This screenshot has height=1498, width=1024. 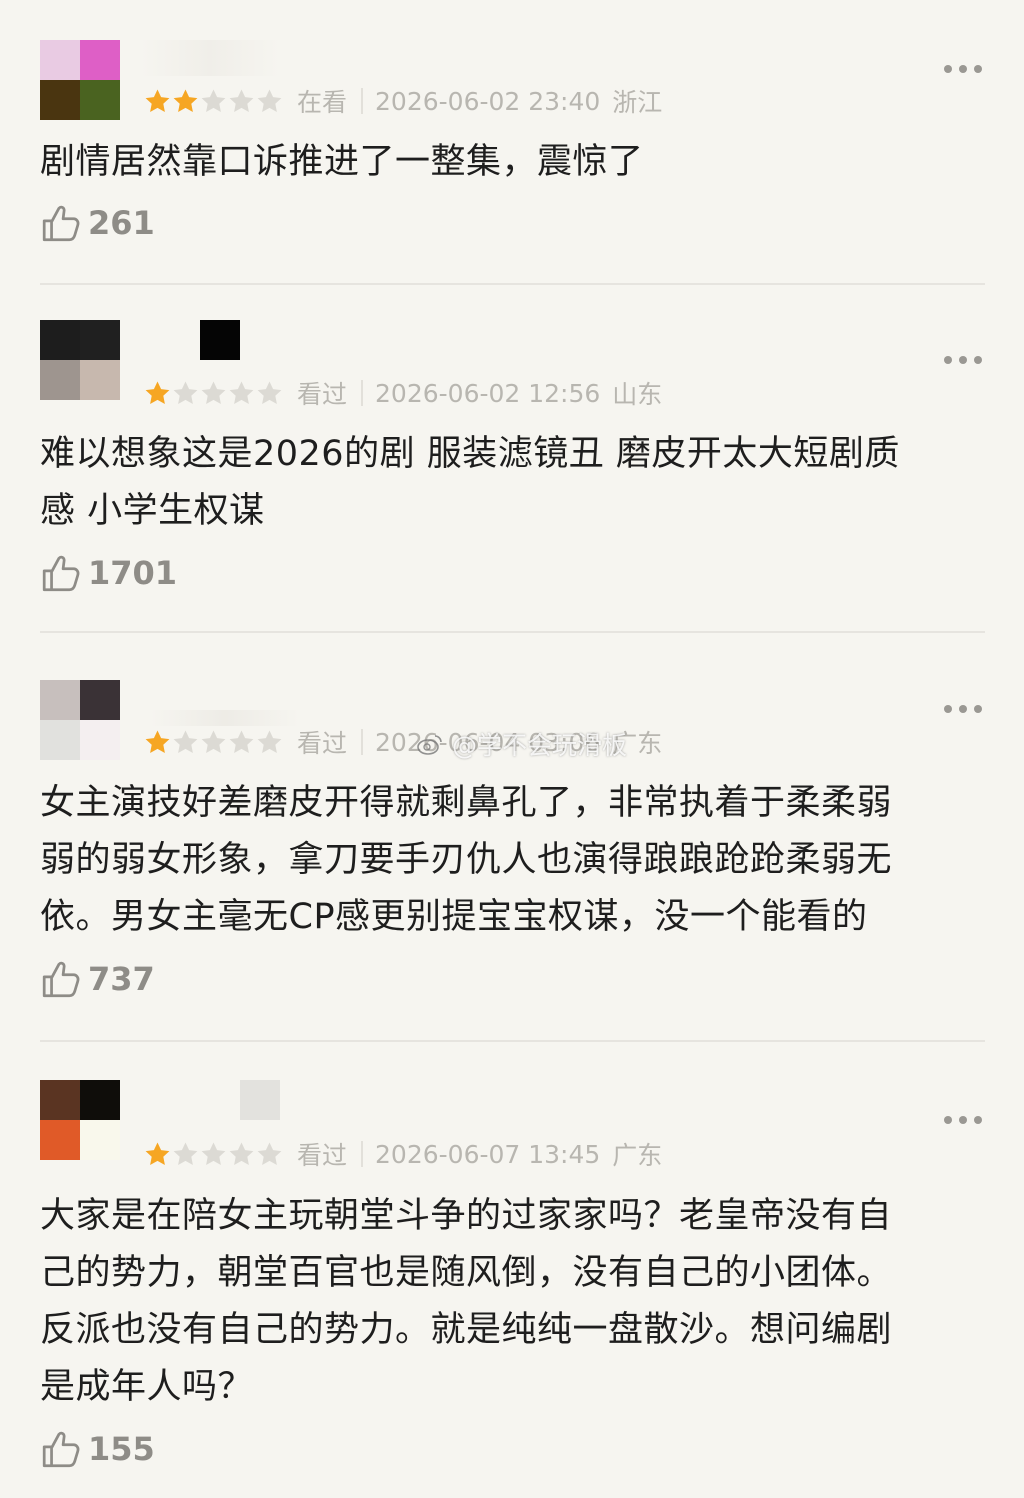 What do you see at coordinates (342, 162) in the screenshot?
I see `review-text: 剧情居然靠口诉推进了一整集，震惊了` at bounding box center [342, 162].